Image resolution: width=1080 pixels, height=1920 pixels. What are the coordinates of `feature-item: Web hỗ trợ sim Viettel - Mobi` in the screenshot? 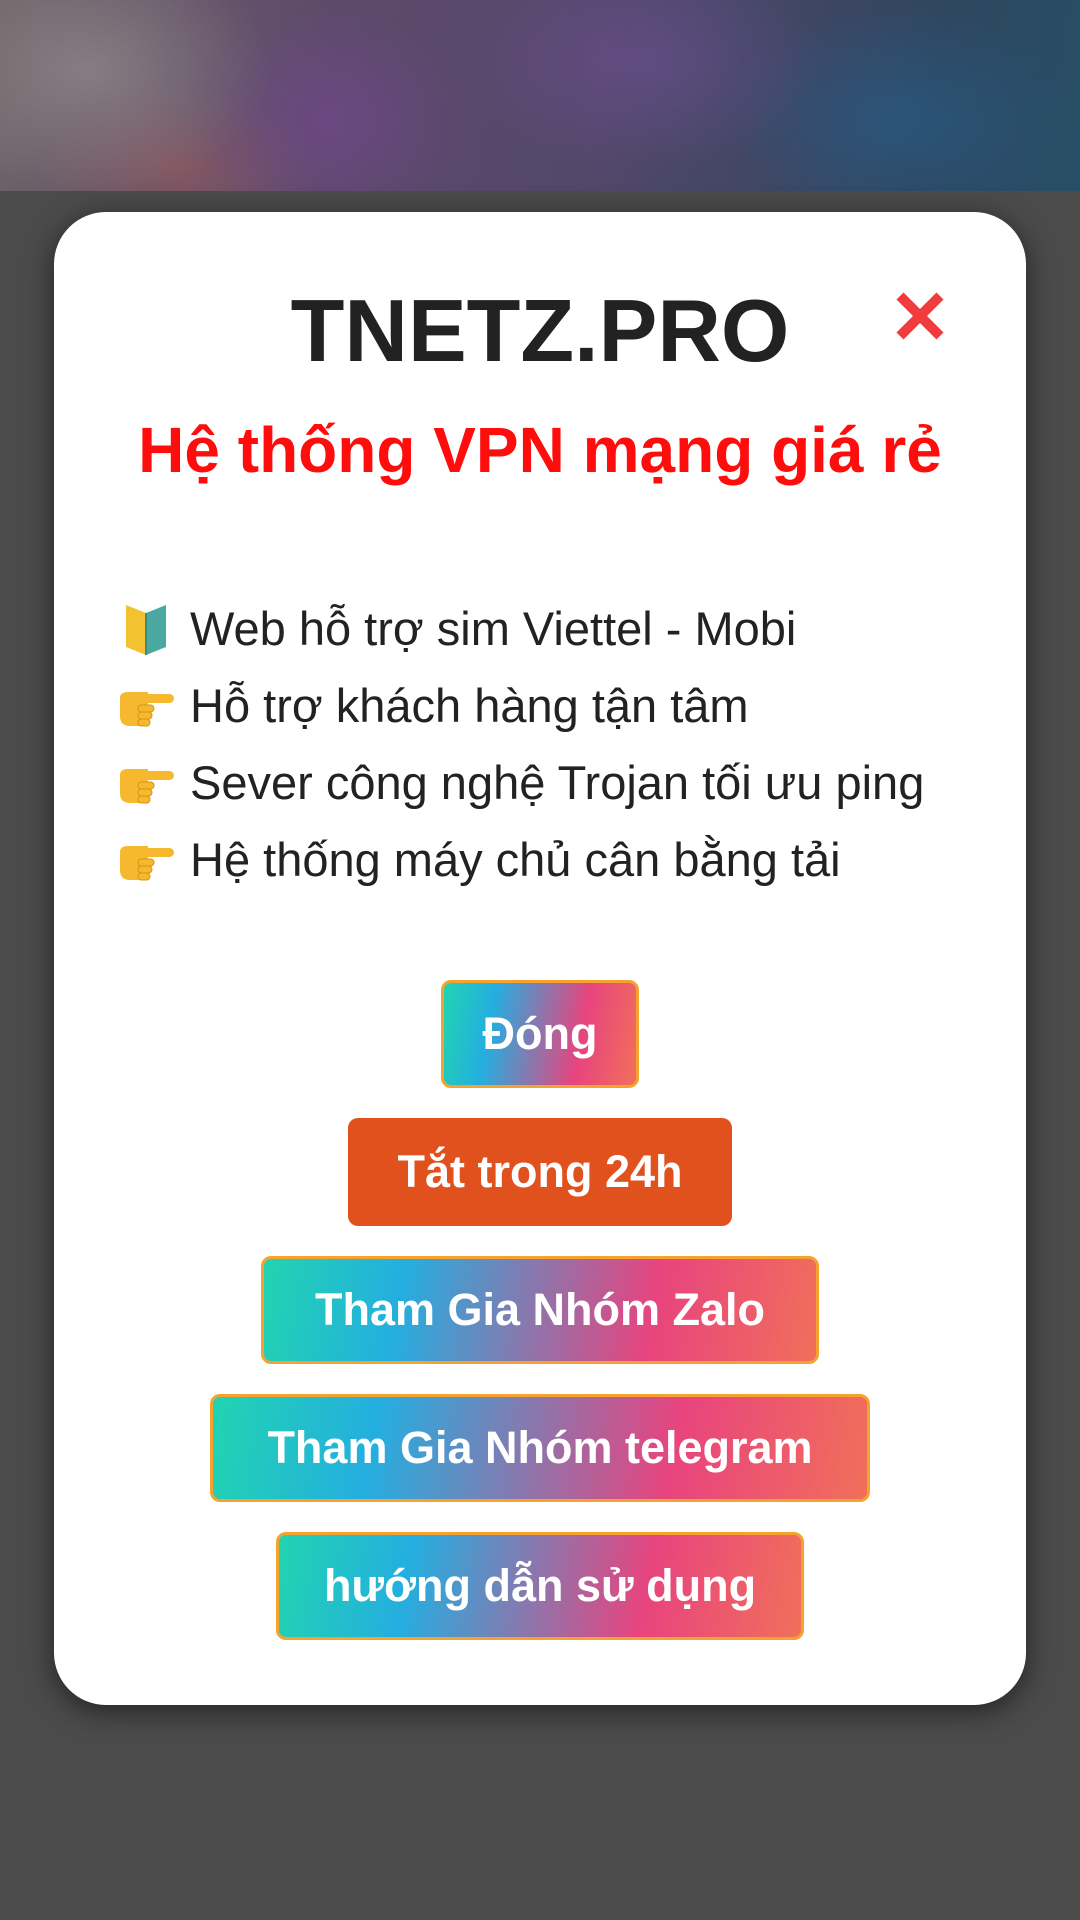 It's located at (554, 628).